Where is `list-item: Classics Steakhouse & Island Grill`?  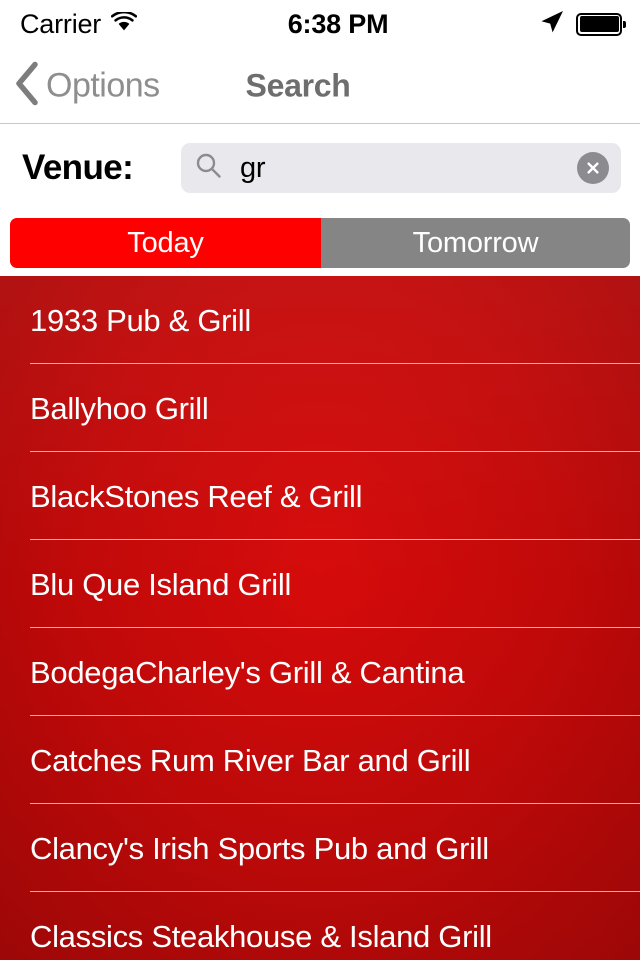 list-item: Classics Steakhouse & Island Grill is located at coordinates (320, 926).